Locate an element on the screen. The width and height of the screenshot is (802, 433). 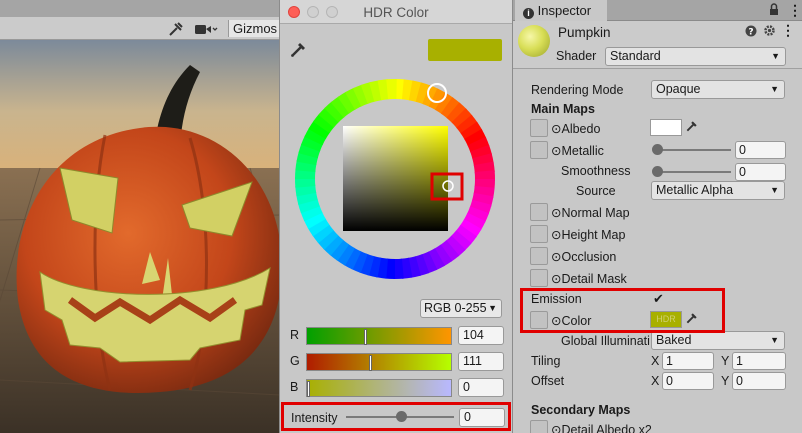
metallic-value-field: 0 is located at coordinates (760, 150).